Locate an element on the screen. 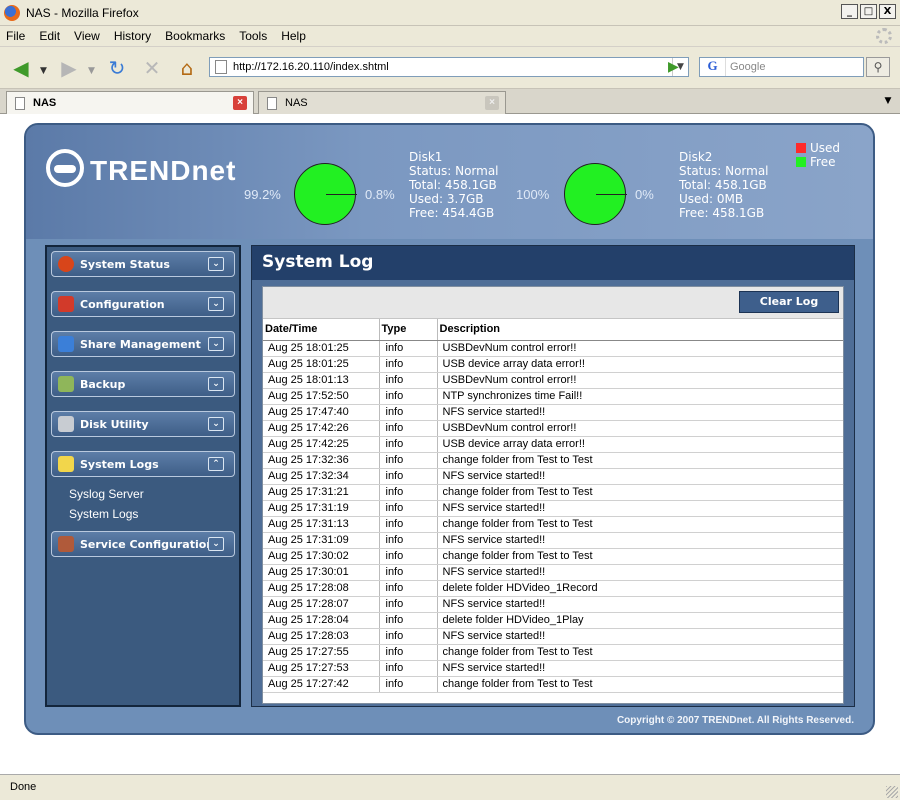 This screenshot has width=900, height=800. menu-help: Help is located at coordinates (293, 36).